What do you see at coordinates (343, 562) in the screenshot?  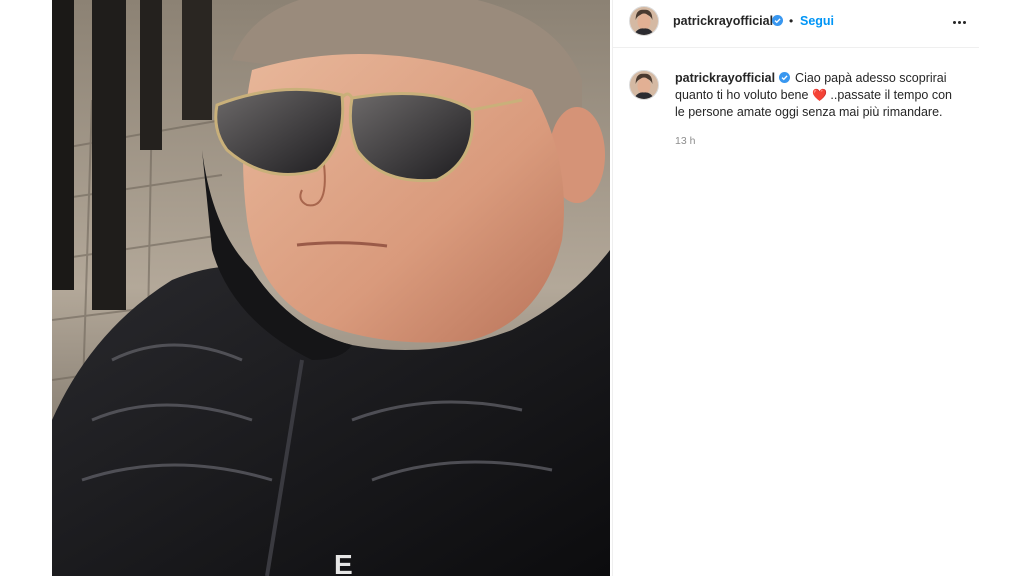 I see `jacket-logo: E` at bounding box center [343, 562].